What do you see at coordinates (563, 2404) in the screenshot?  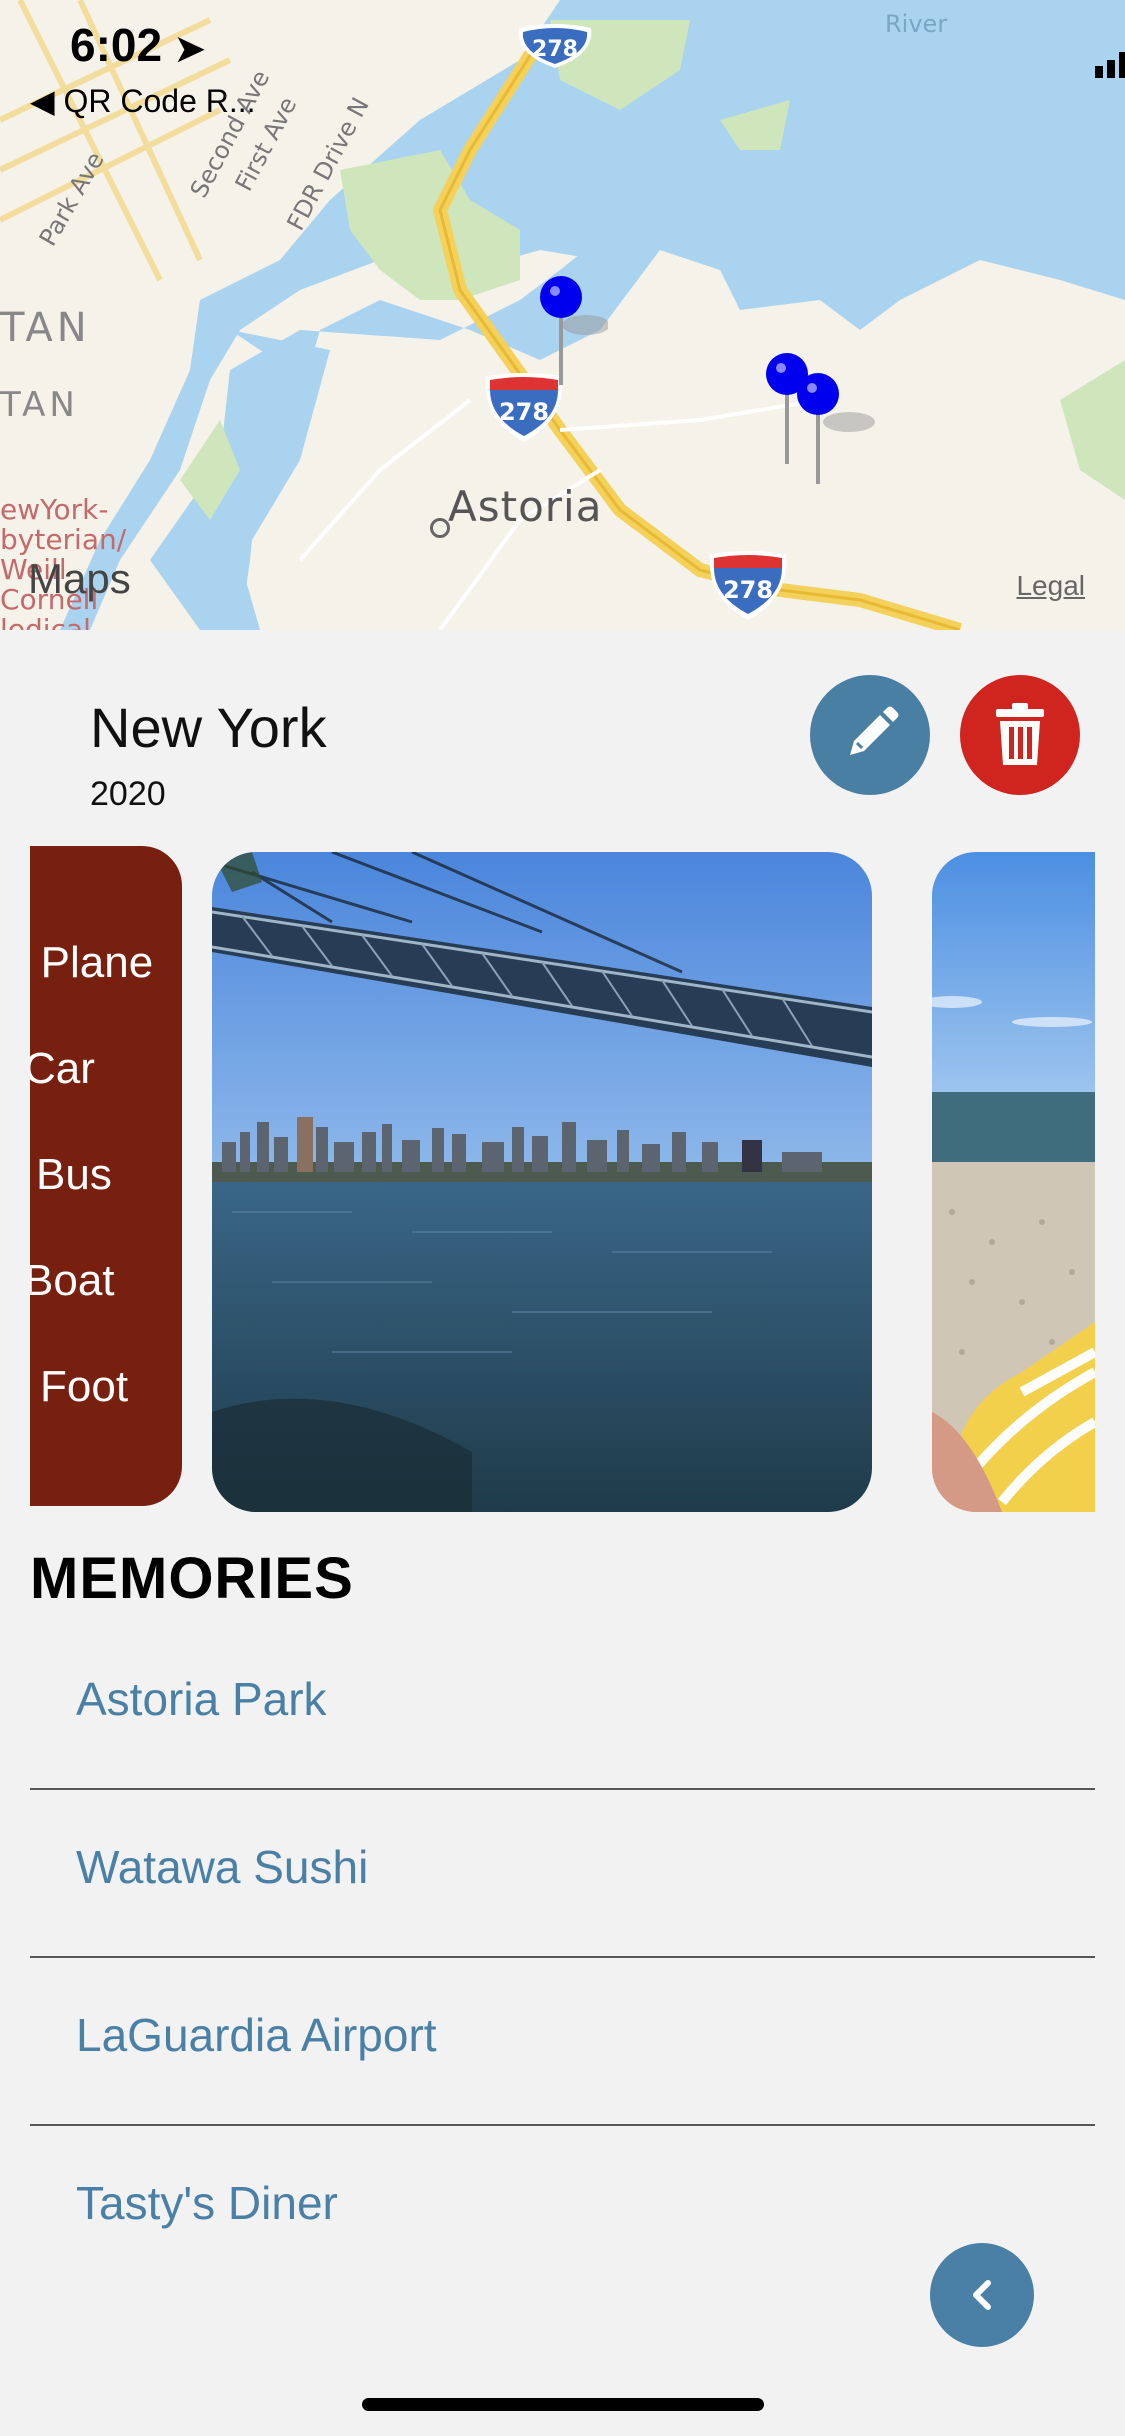 I see `home-indicator` at bounding box center [563, 2404].